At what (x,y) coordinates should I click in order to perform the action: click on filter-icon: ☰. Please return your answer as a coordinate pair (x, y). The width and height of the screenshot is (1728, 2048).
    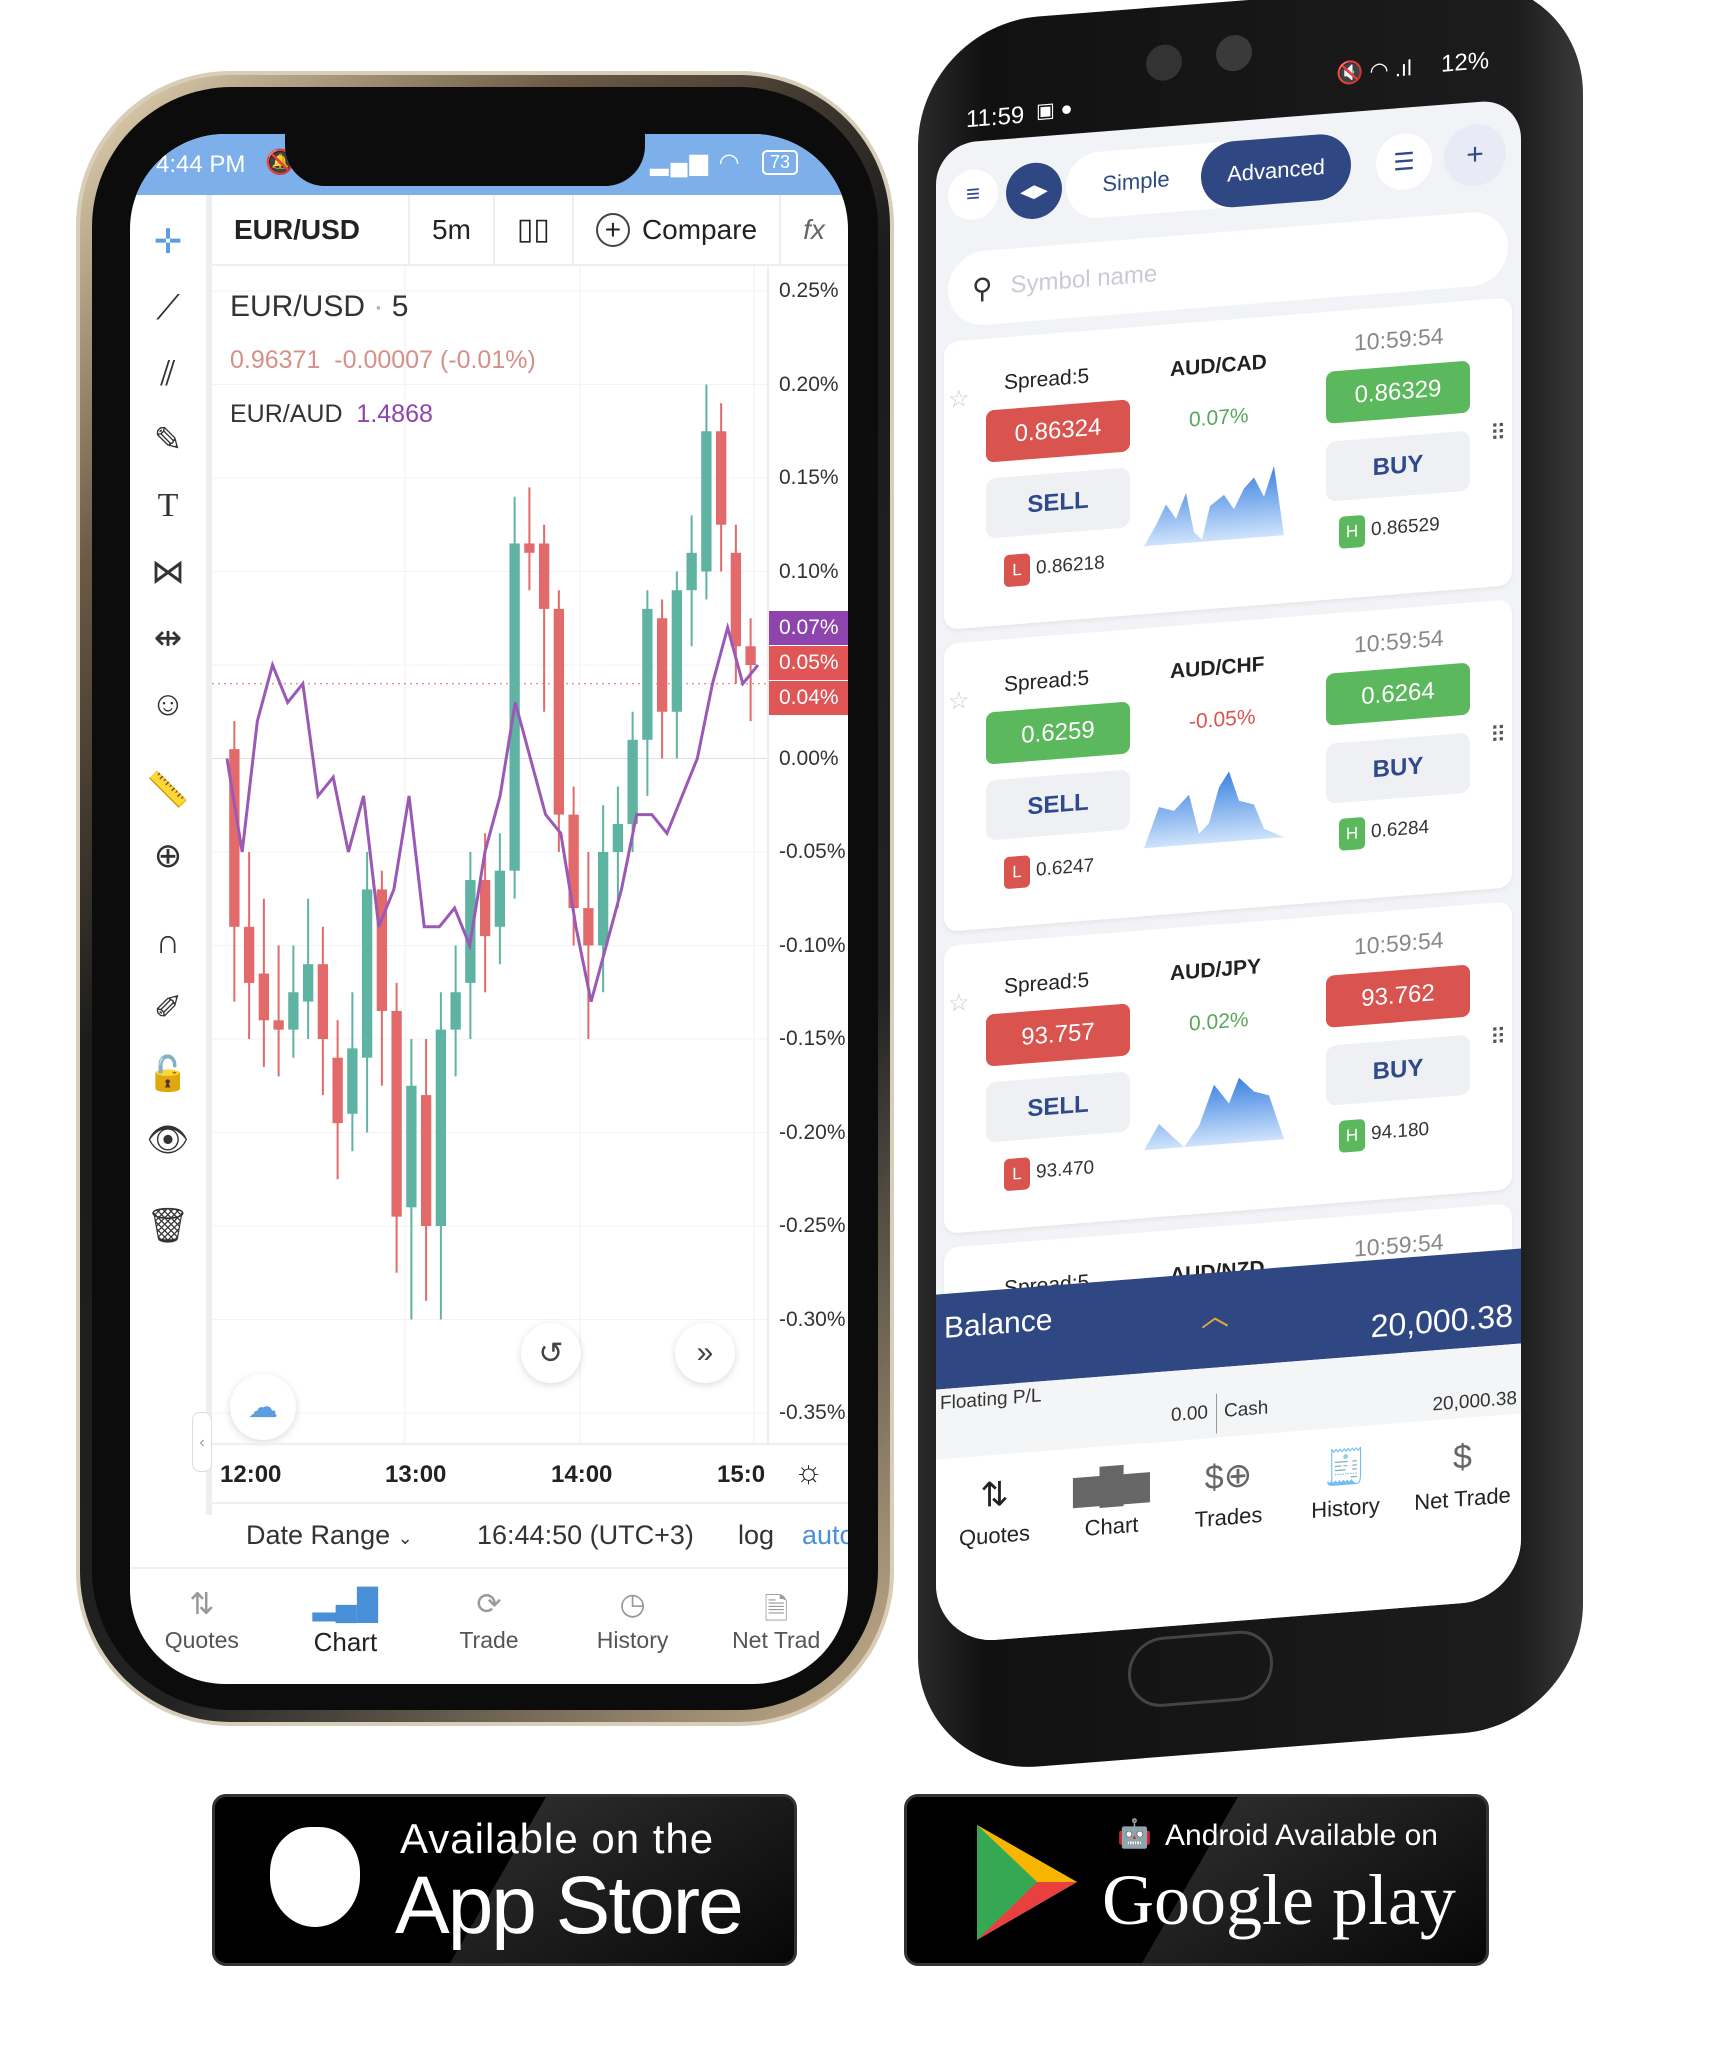
    Looking at the image, I should click on (1404, 162).